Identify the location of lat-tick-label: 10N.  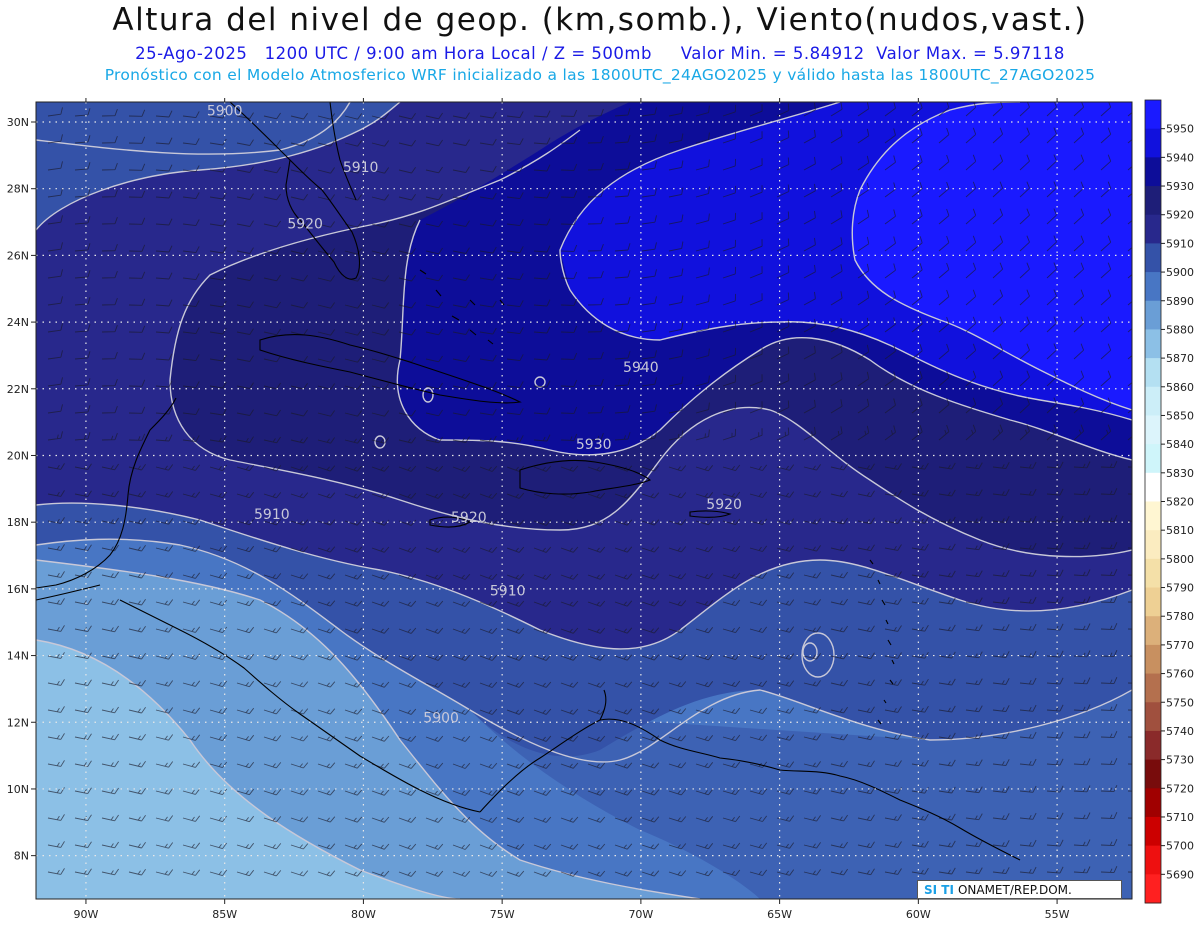
(18, 789).